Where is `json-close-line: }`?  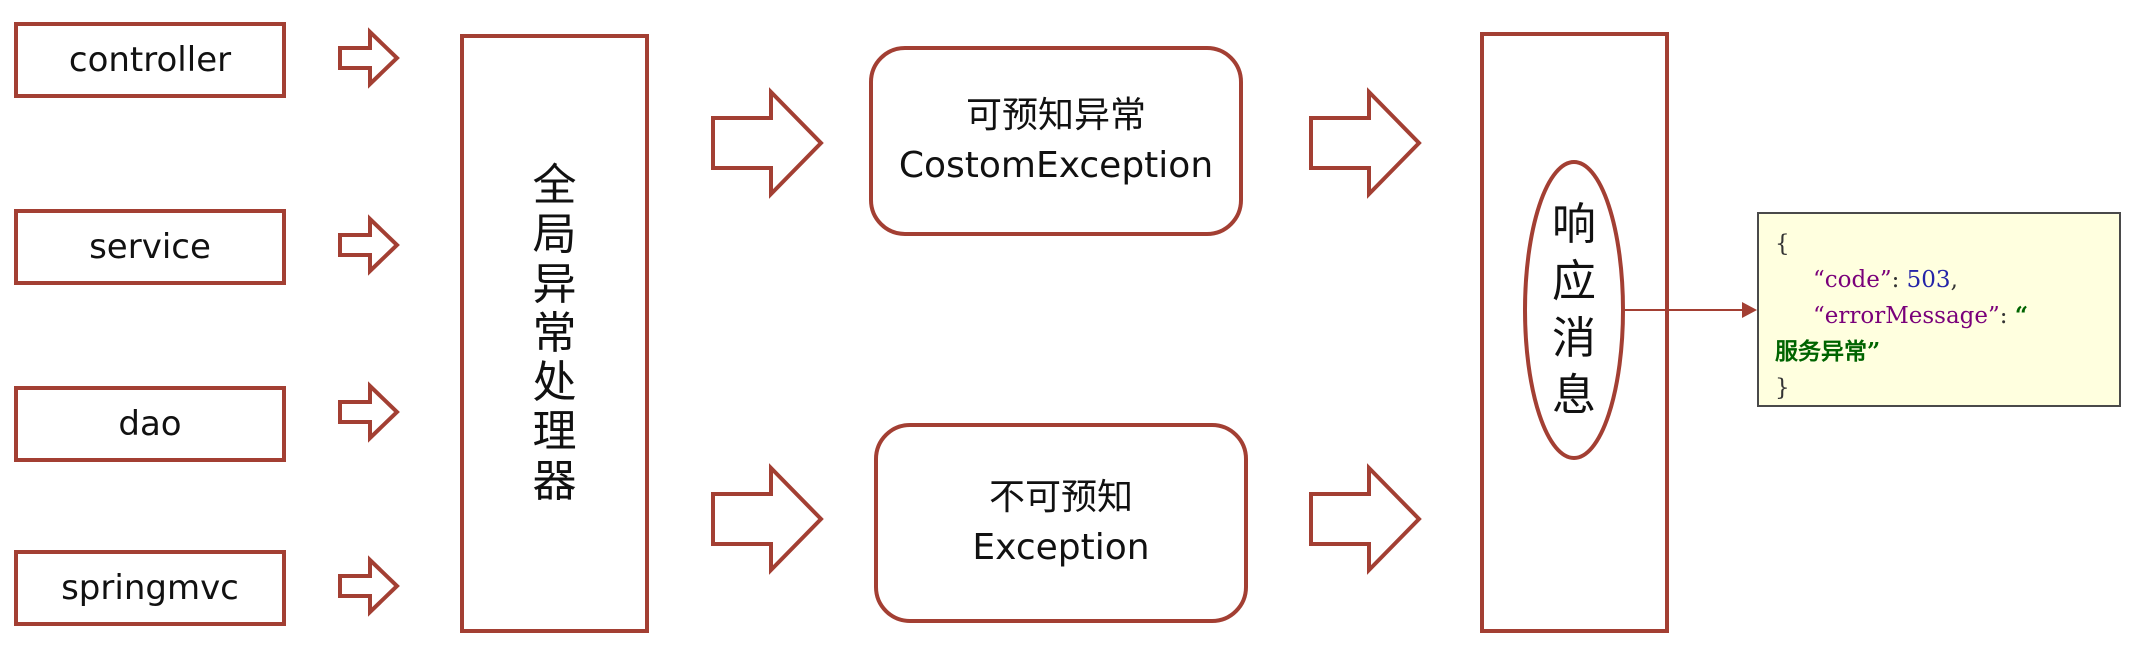 json-close-line: } is located at coordinates (1947, 388).